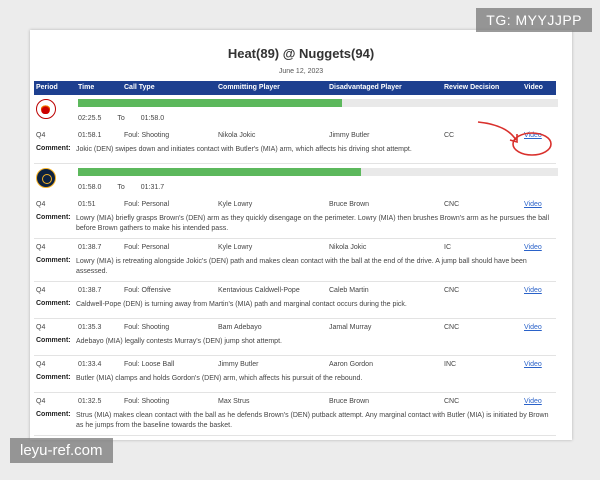 The width and height of the screenshot is (600, 480). What do you see at coordinates (90, 118) in the screenshot?
I see `time-start: 02:25.5` at bounding box center [90, 118].